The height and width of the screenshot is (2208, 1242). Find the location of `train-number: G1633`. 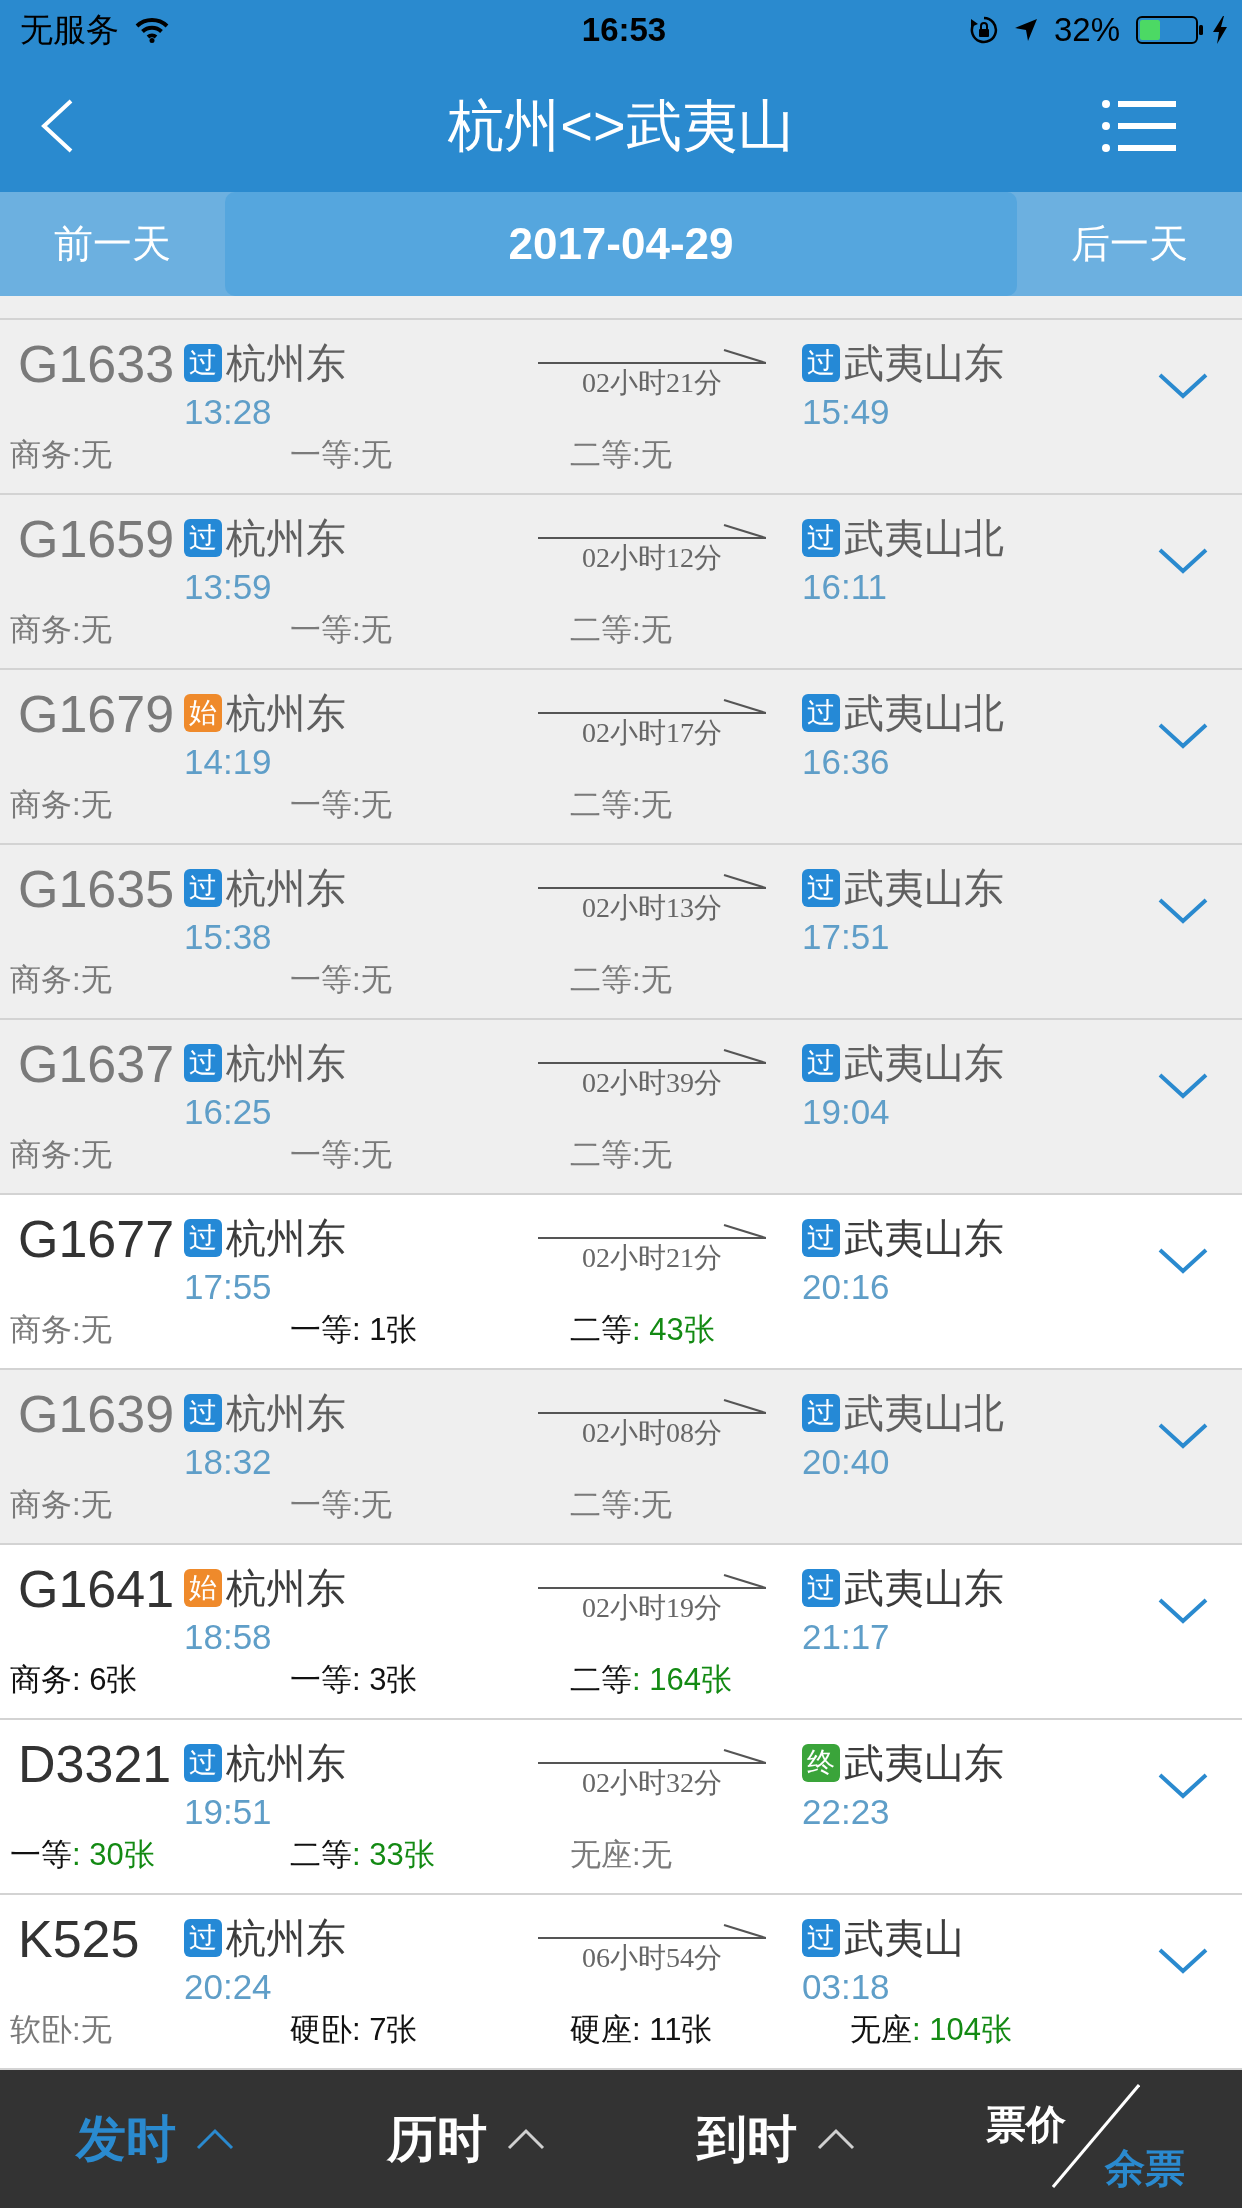

train-number: G1633 is located at coordinates (96, 364).